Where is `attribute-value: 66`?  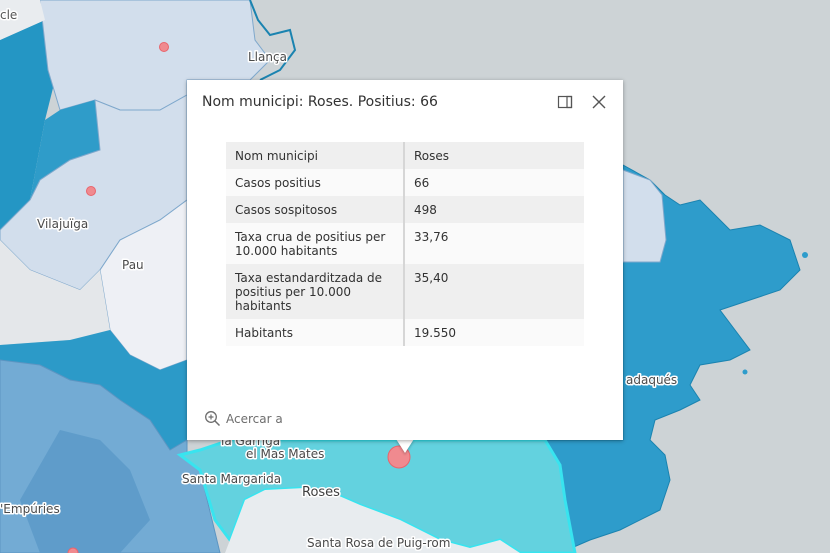
attribute-value: 66 is located at coordinates (494, 182).